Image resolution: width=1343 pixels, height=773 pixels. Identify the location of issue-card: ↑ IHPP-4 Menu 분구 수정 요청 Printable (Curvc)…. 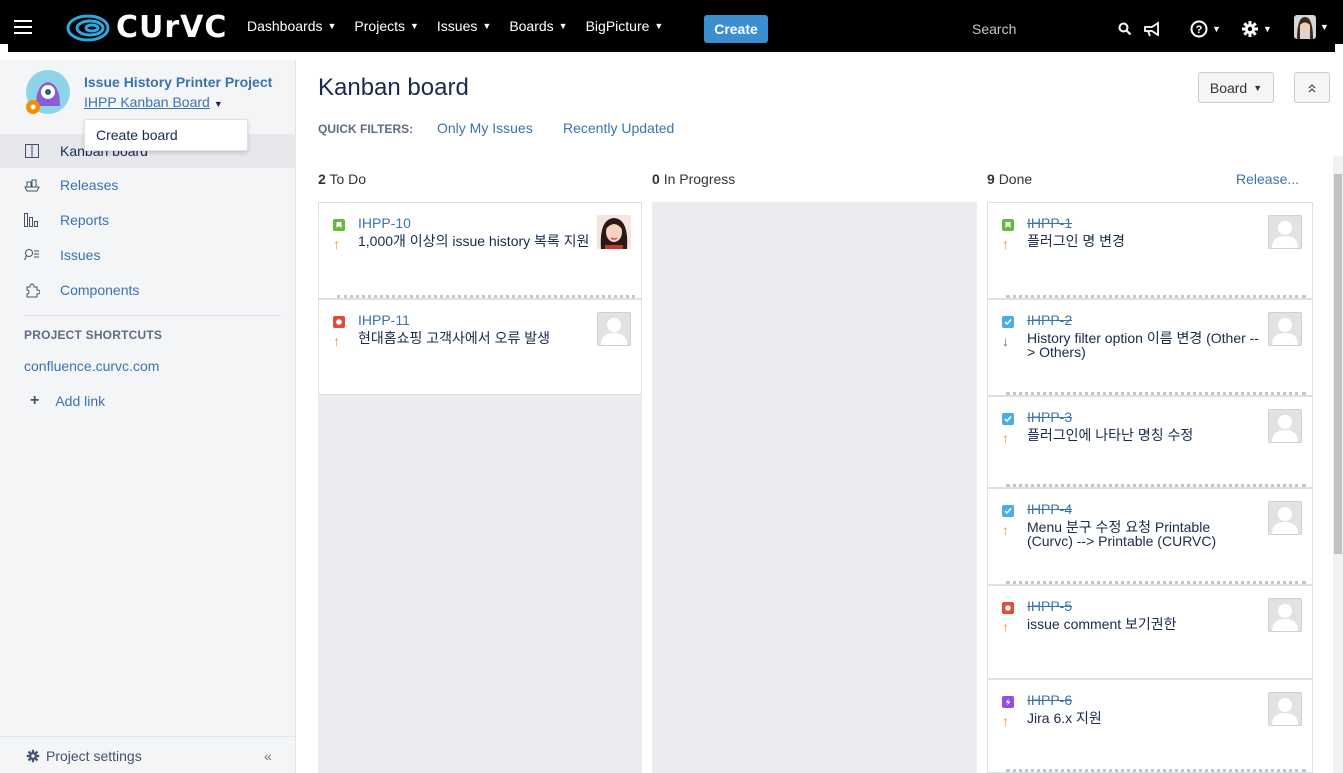
(1150, 536).